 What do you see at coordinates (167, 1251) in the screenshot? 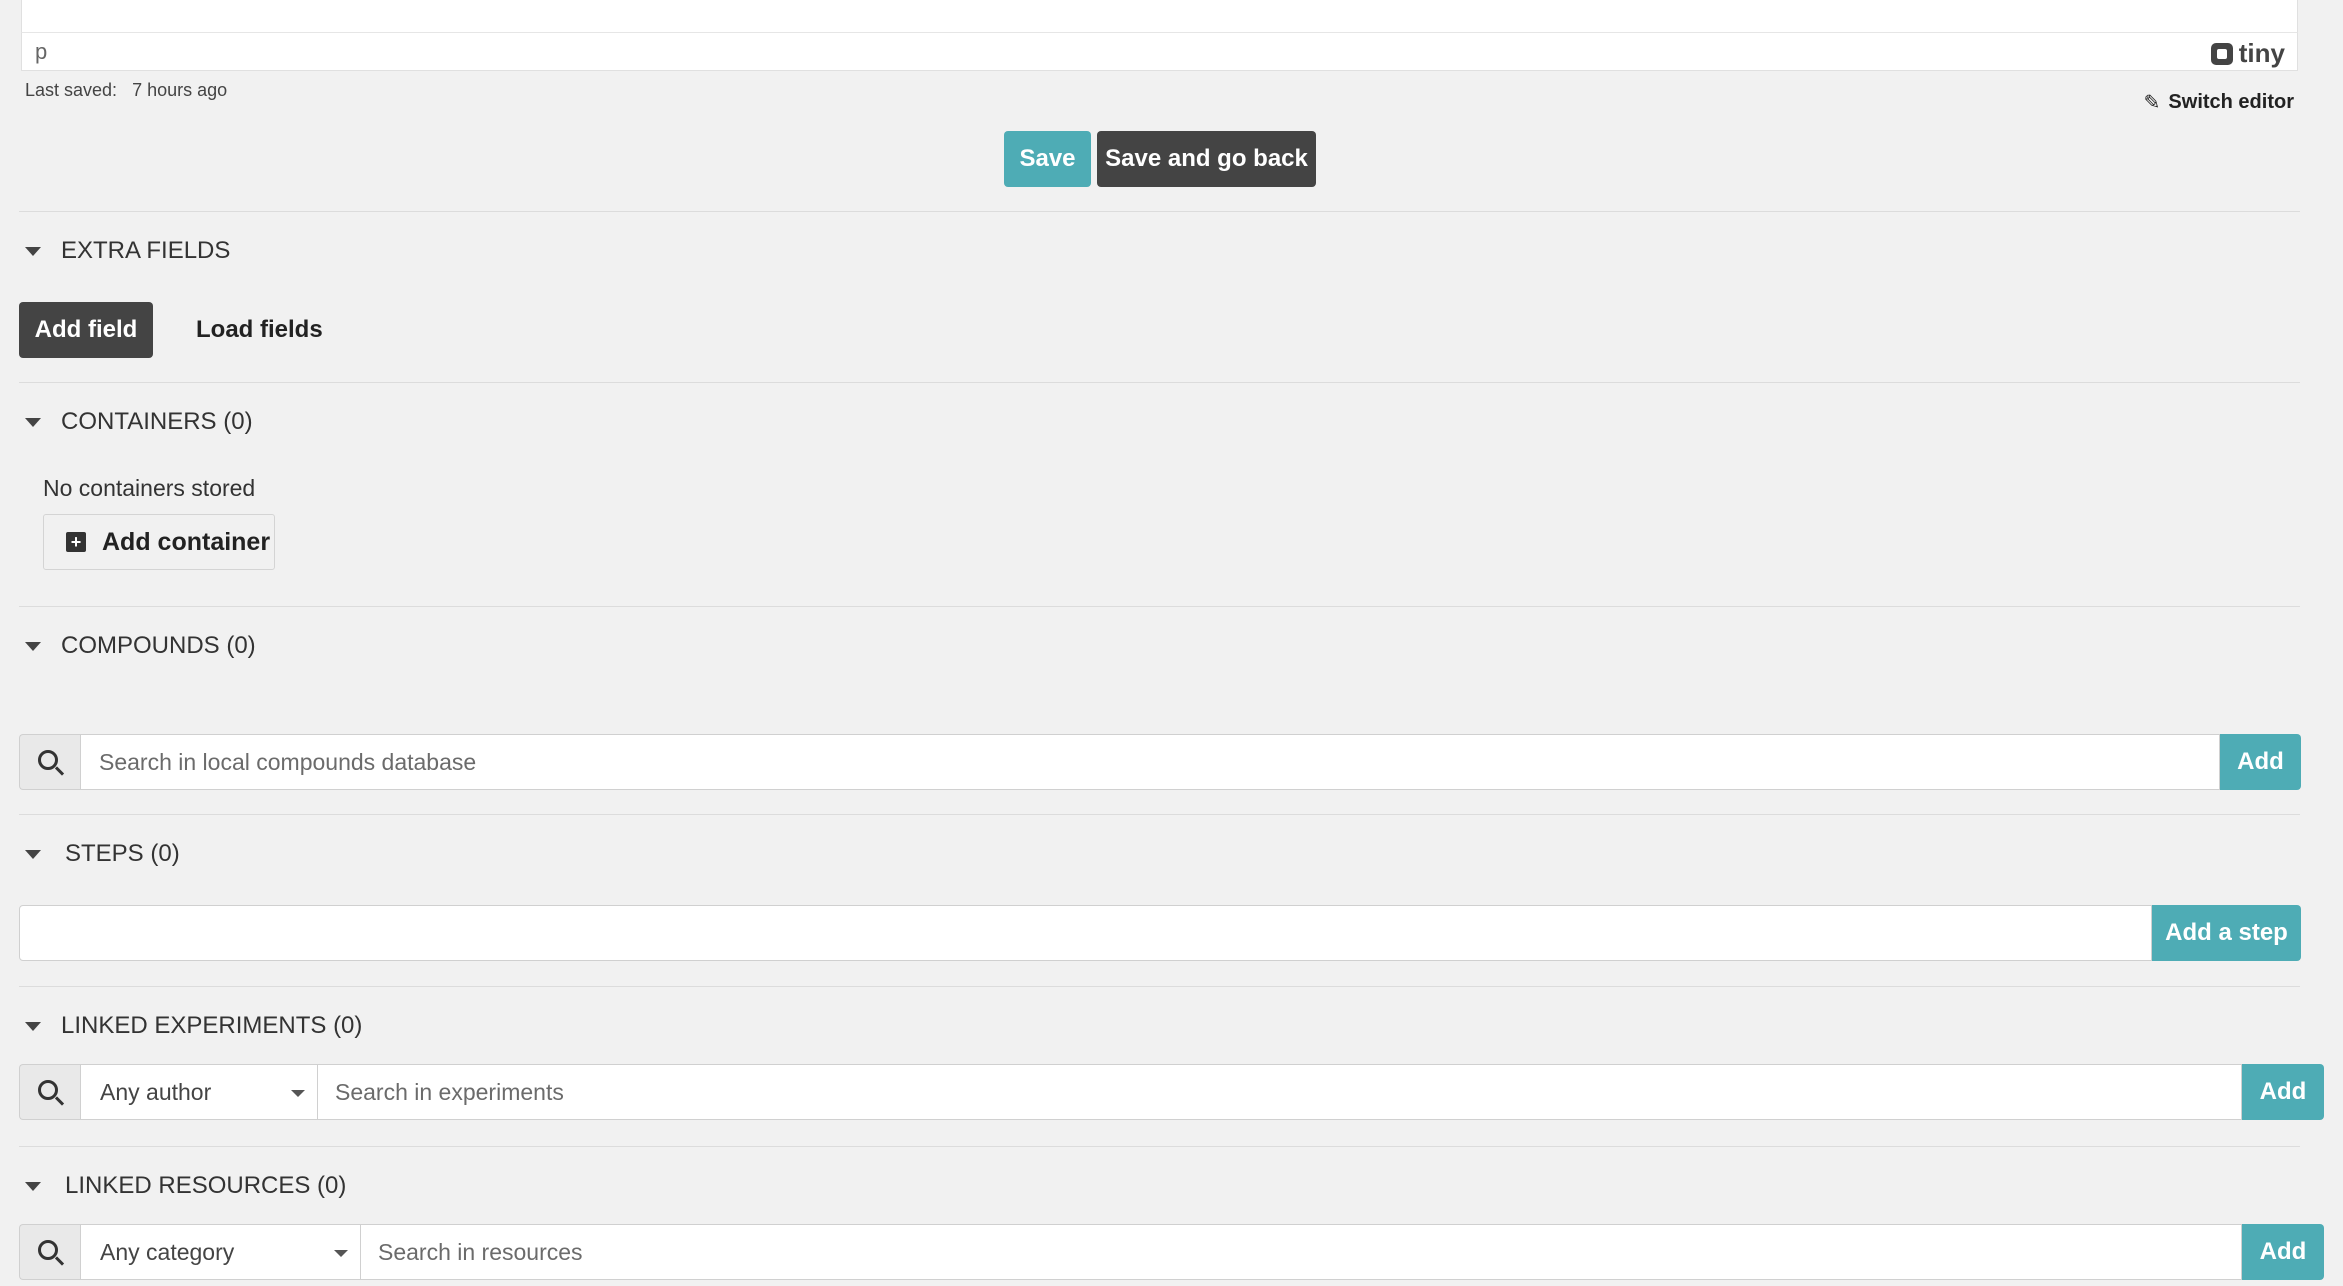
I see `category-select-value: Any category` at bounding box center [167, 1251].